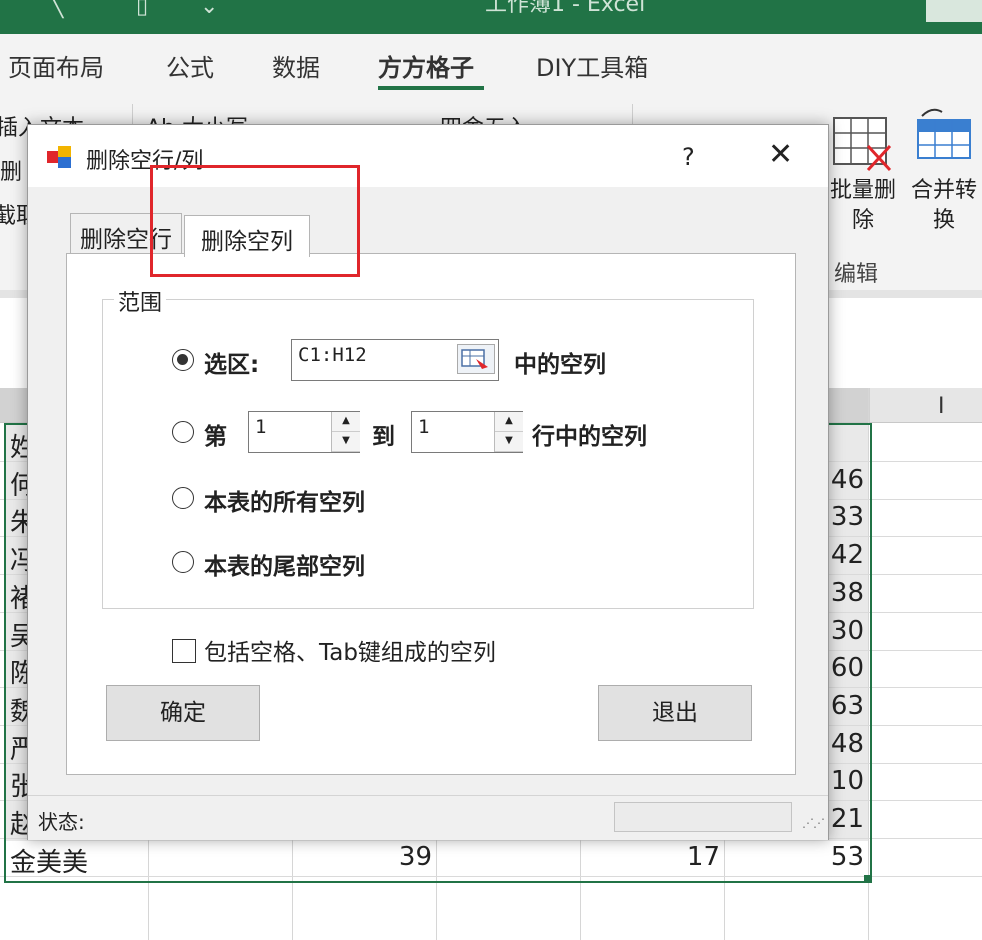 This screenshot has width=982, height=940. What do you see at coordinates (183, 360) in the screenshot?
I see `radio-selection` at bounding box center [183, 360].